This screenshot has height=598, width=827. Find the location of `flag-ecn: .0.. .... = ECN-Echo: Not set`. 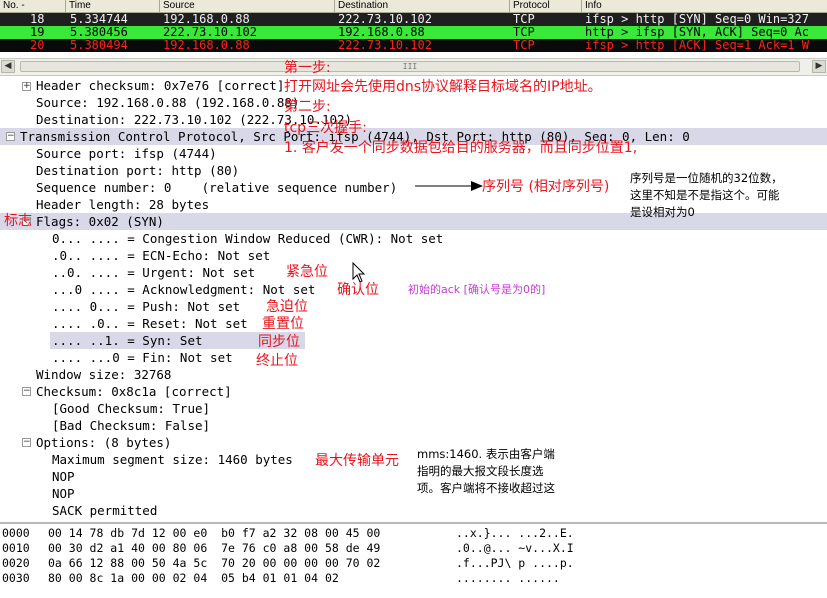

flag-ecn: .0.. .... = ECN-Echo: Not set is located at coordinates (161, 255).